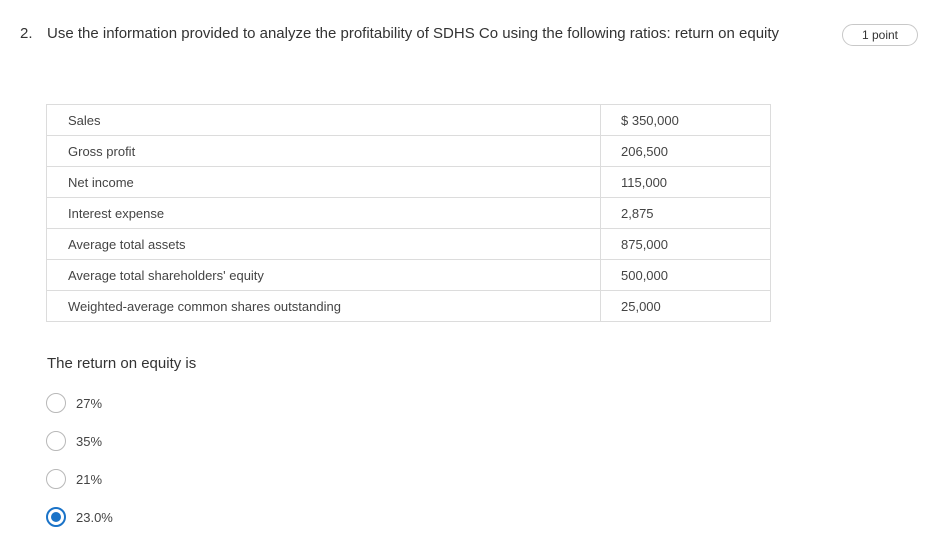 The image size is (940, 555). Describe the element at coordinates (685, 306) in the screenshot. I see `row-value: 25,000` at that location.